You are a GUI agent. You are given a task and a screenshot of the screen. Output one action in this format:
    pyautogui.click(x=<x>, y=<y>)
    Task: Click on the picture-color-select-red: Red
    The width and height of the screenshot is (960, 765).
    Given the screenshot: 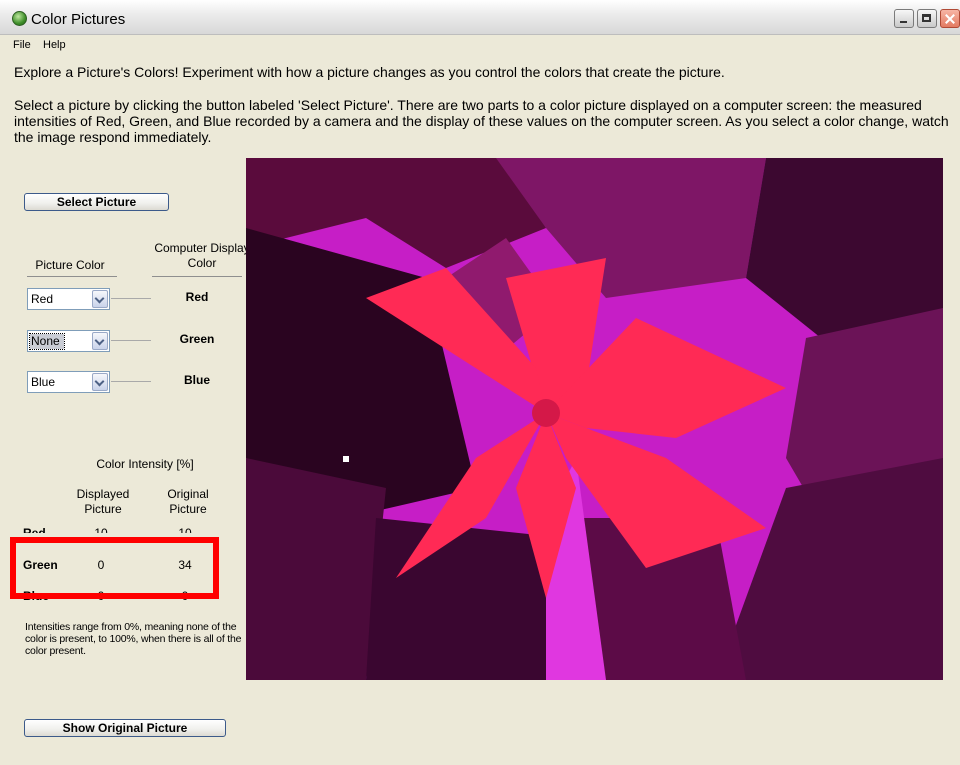 What is the action you would take?
    pyautogui.click(x=68, y=299)
    